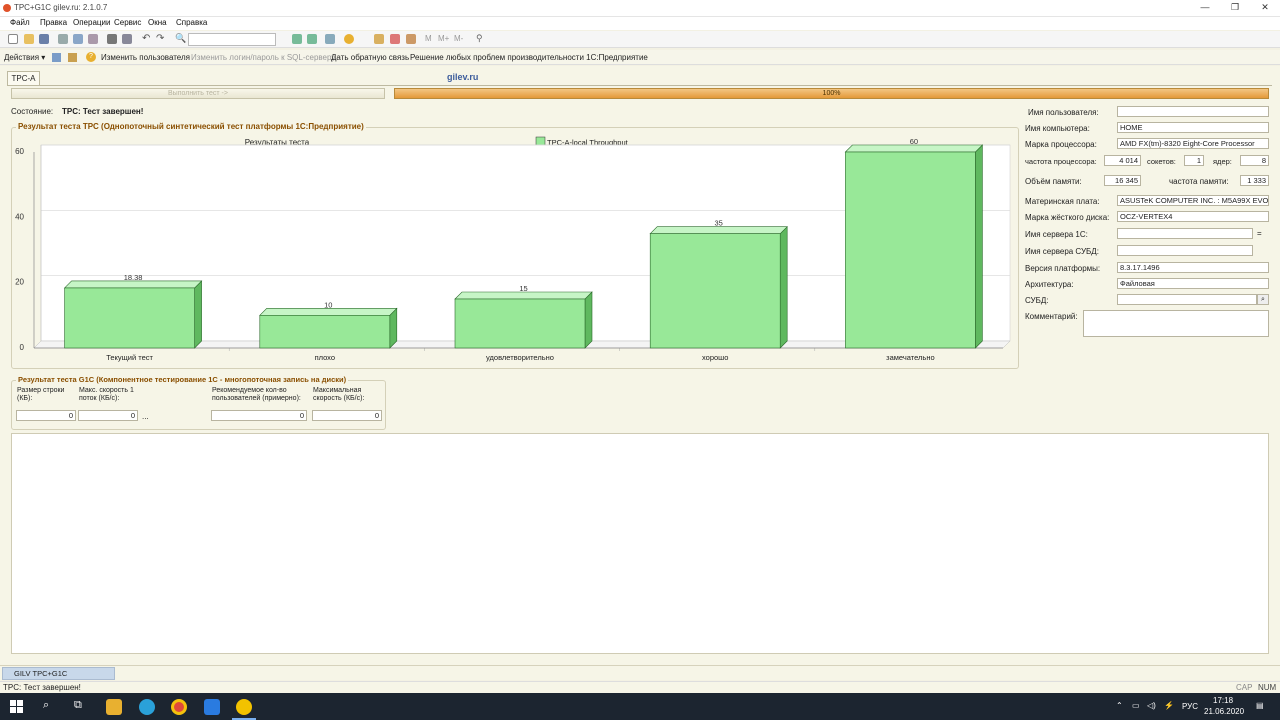  I want to click on x-tick-label: Текущий тест, so click(129, 357).